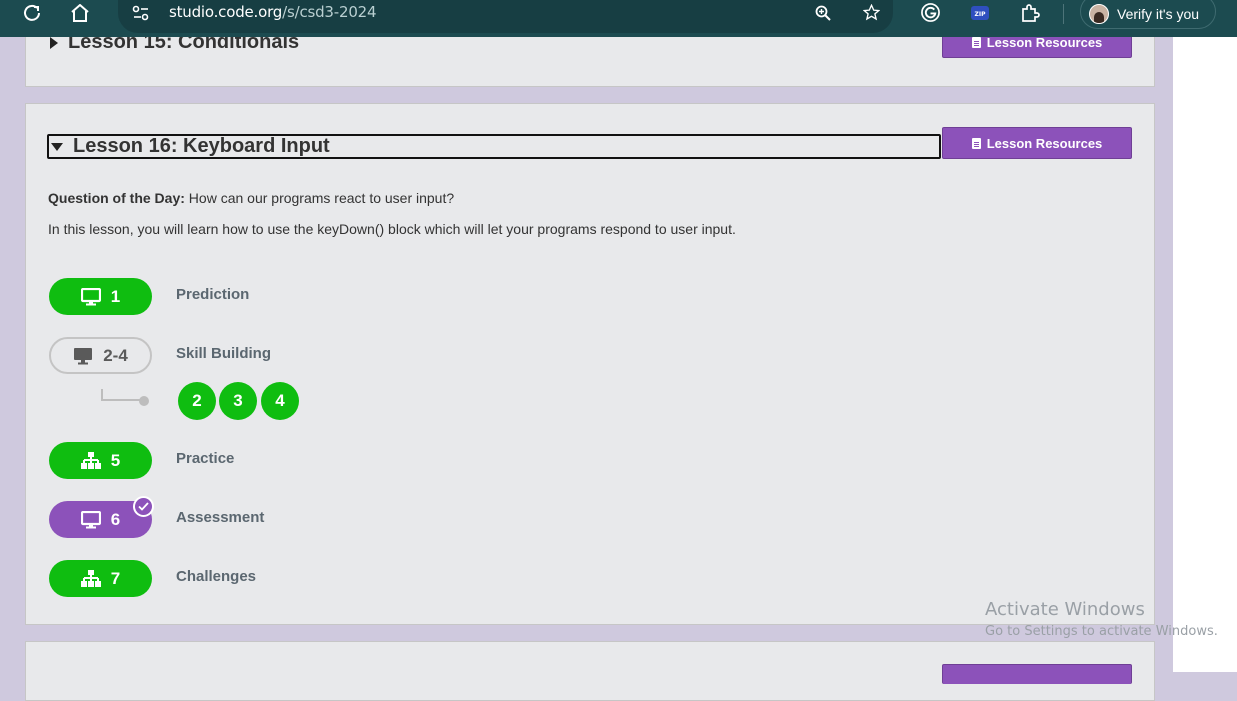  I want to click on lesson-16-resources-button: Lesson Resources, so click(1037, 143).